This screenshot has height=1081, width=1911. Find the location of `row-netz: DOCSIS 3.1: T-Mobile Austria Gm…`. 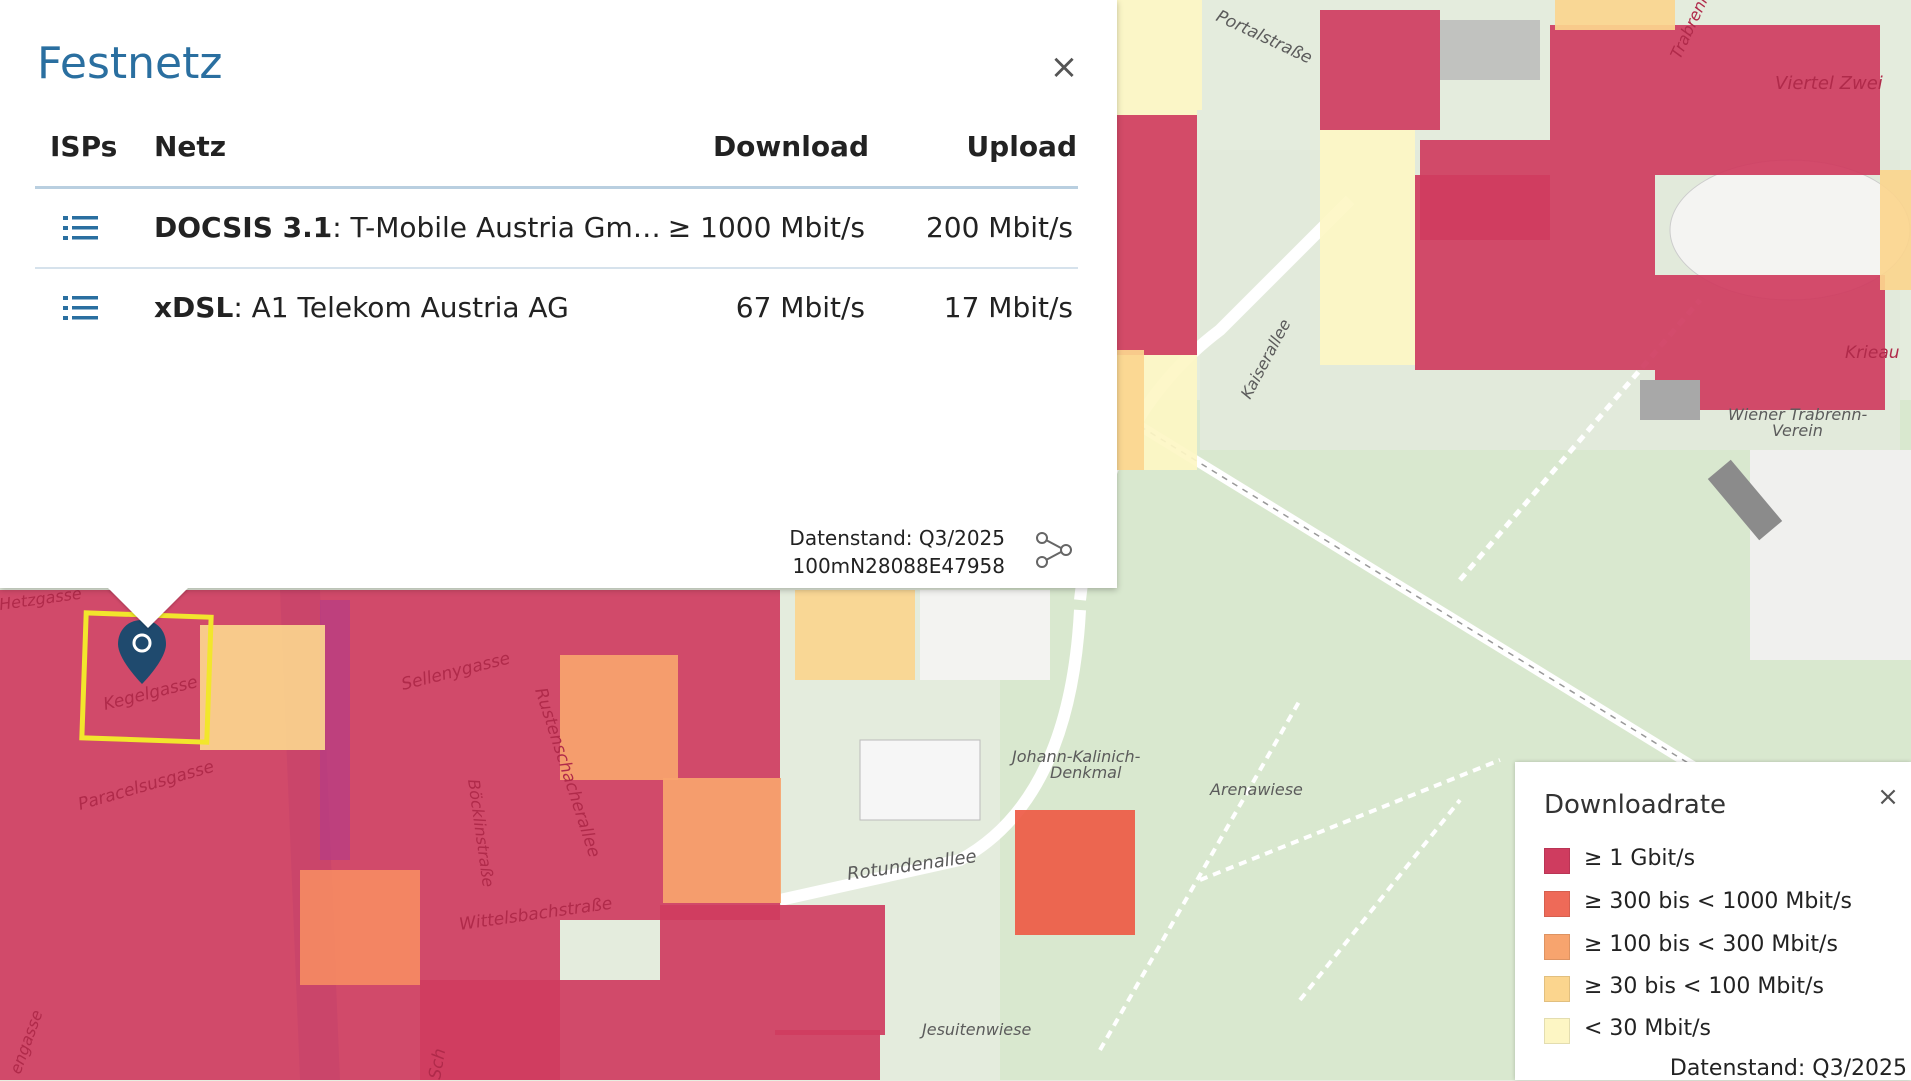

row-netz: DOCSIS 3.1: T-Mobile Austria Gm… is located at coordinates (407, 227).